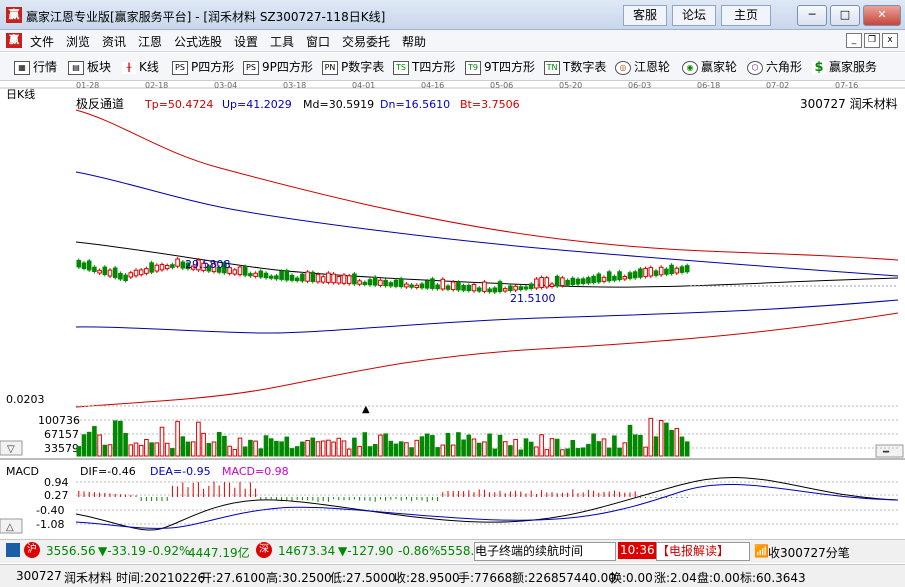 The height and width of the screenshot is (587, 905). Describe the element at coordinates (575, 67) in the screenshot. I see `tool-t-number-table: TN T数字表` at that location.